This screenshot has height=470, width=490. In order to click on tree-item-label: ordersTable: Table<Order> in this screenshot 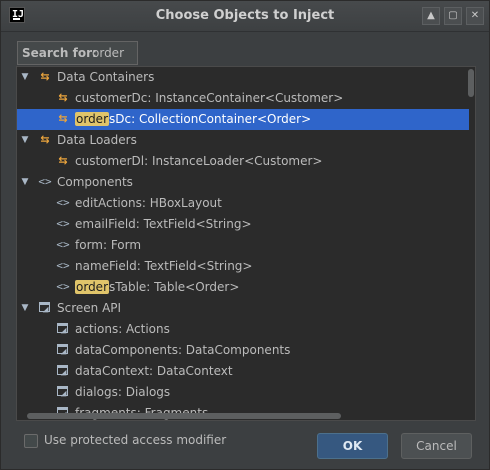, I will do `click(157, 287)`.